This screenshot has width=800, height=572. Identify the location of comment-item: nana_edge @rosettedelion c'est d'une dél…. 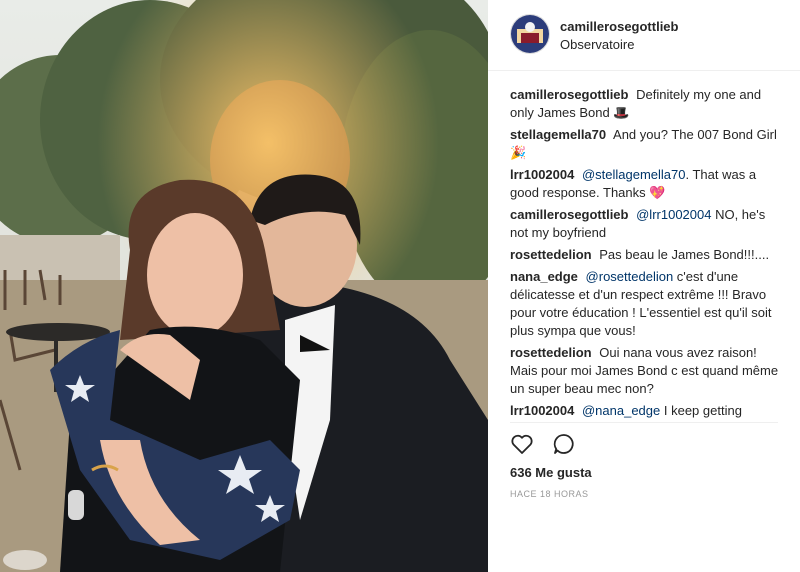
(646, 304).